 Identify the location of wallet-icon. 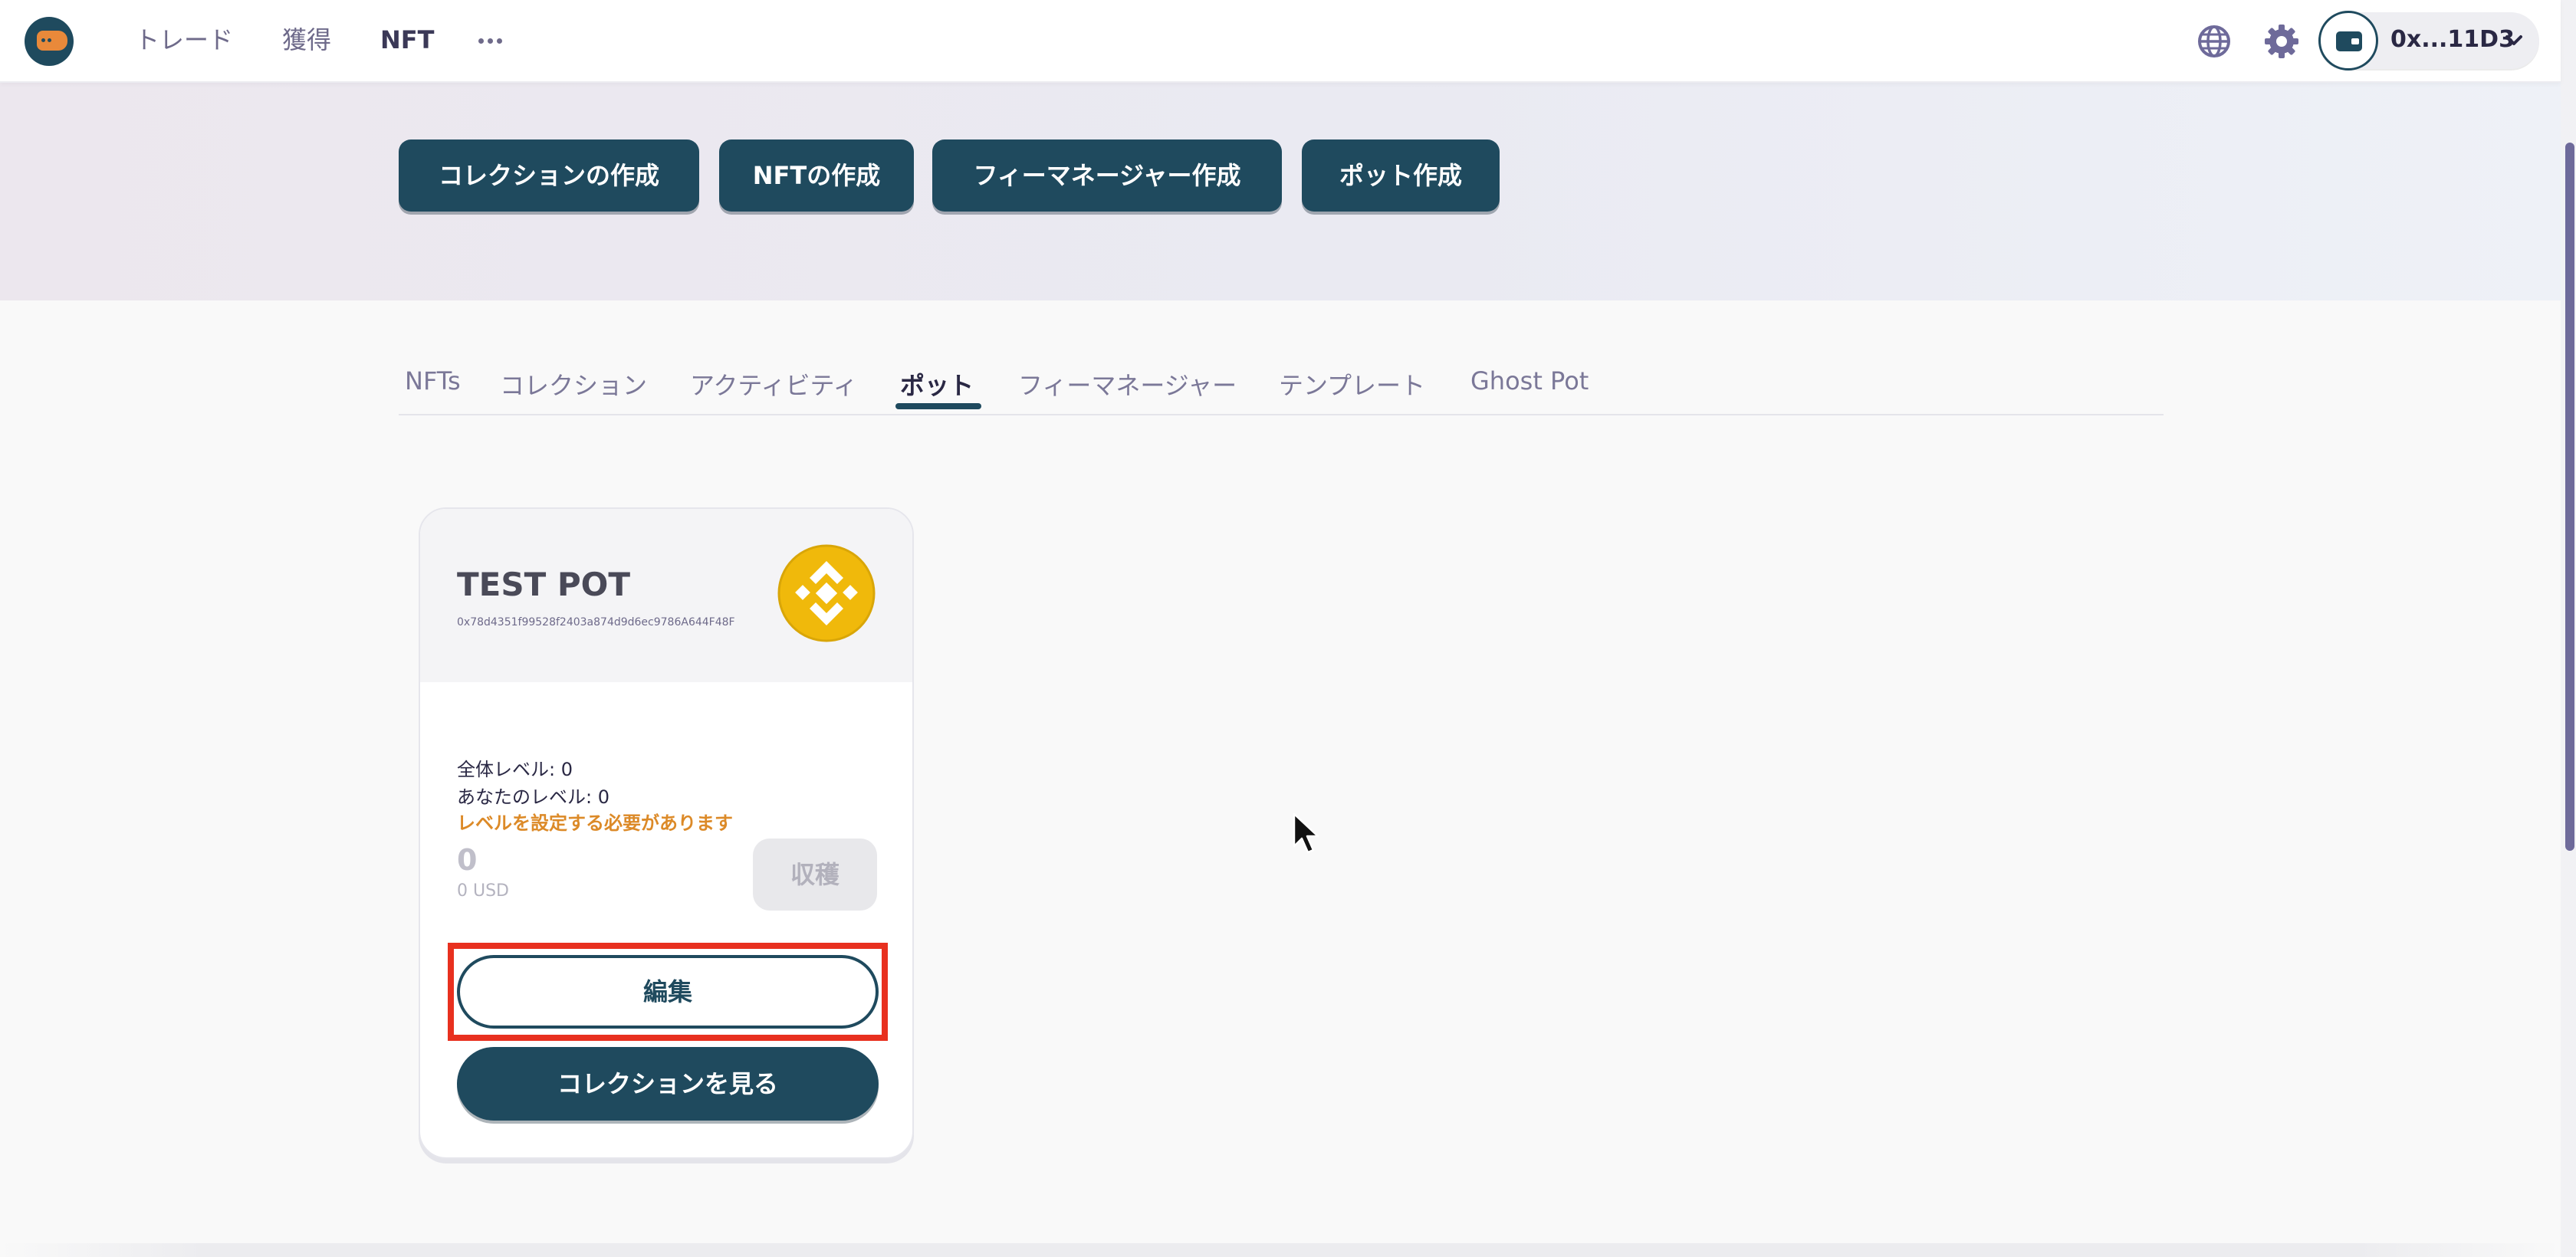
(2348, 41).